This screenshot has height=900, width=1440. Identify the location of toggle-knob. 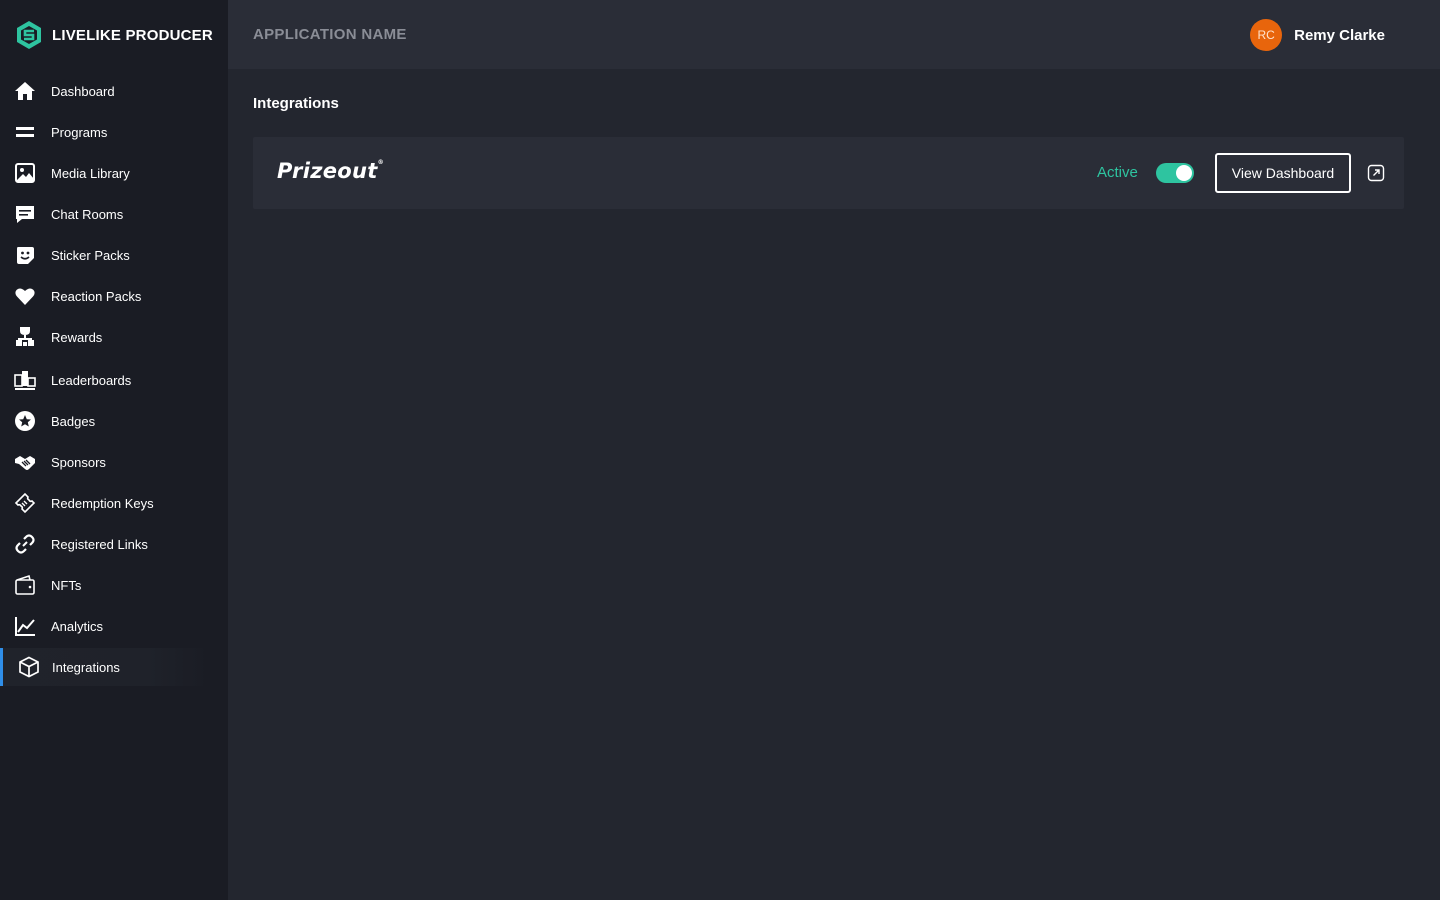
(1184, 173).